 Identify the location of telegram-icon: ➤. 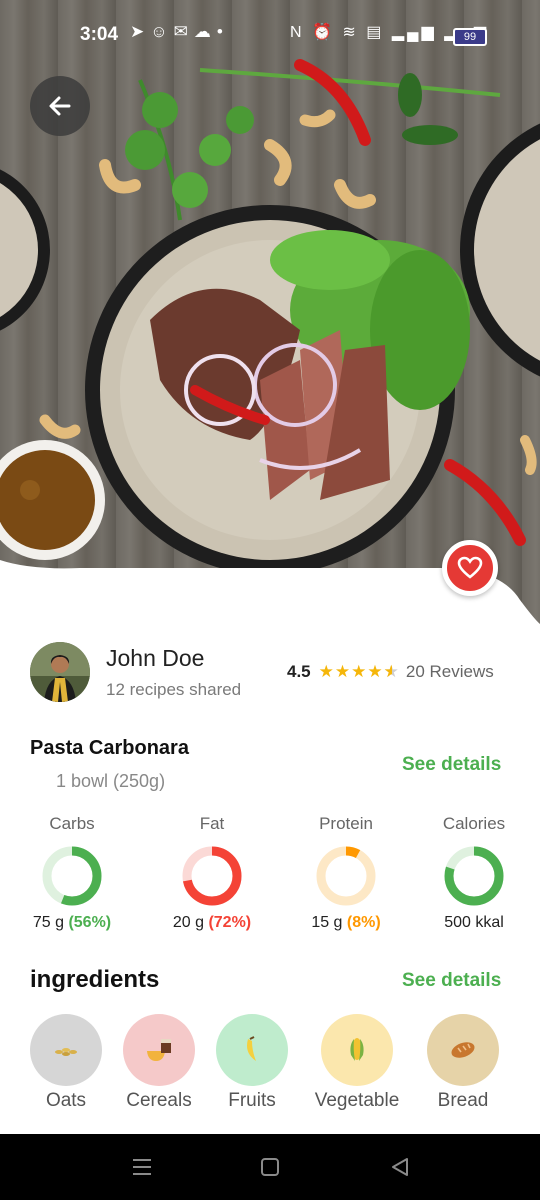
(140, 31).